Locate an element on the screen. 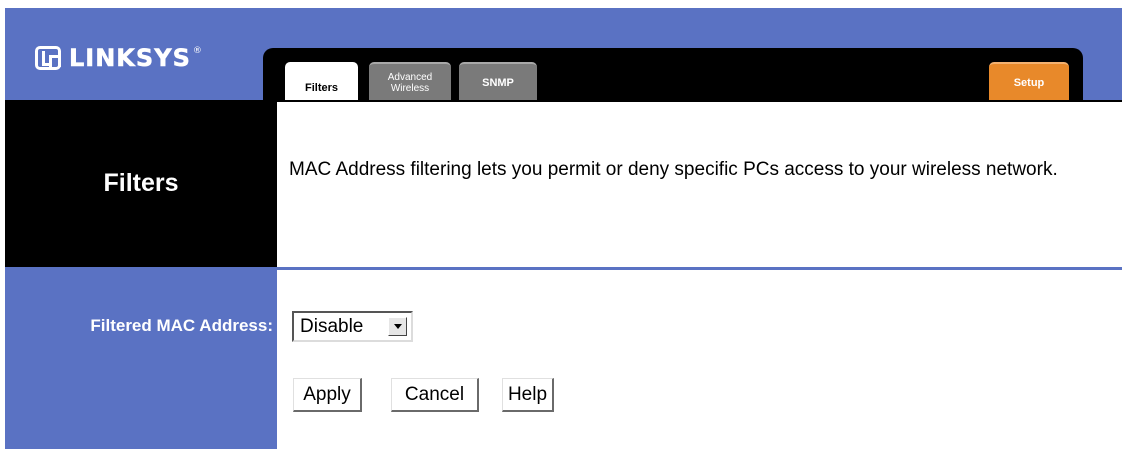  tab-advanced-wireless-label: Advanced Wireless is located at coordinates (410, 83).